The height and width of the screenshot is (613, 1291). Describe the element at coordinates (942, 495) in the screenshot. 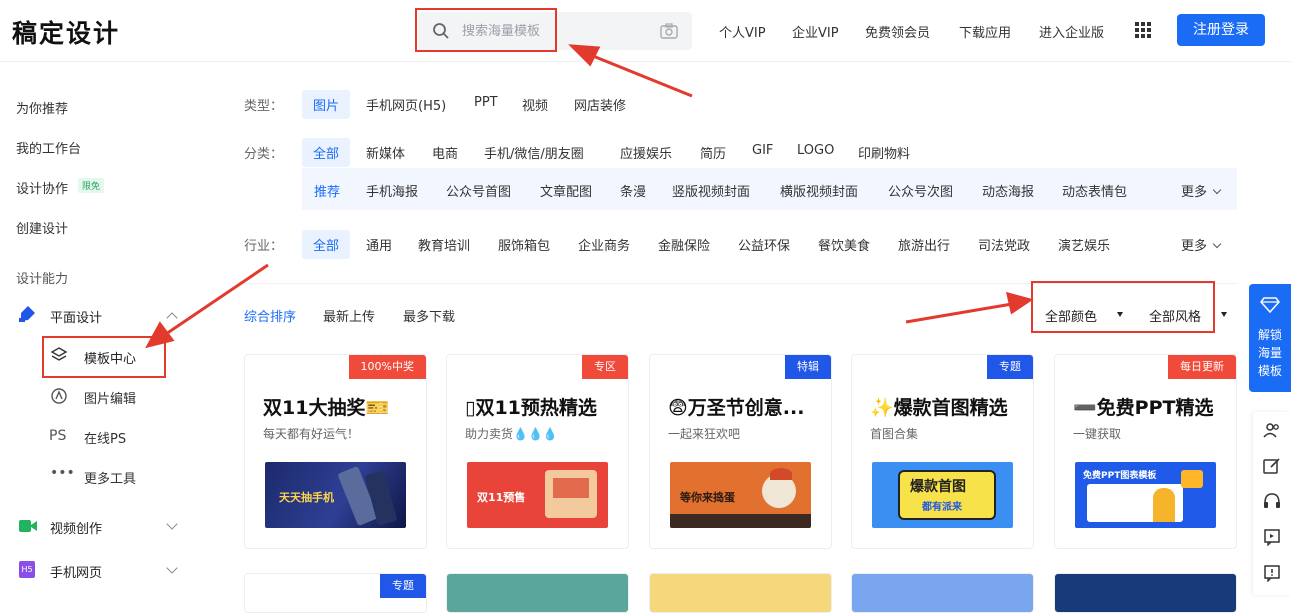

I see `card-thumbnail: 爆款首图 都有派来` at that location.